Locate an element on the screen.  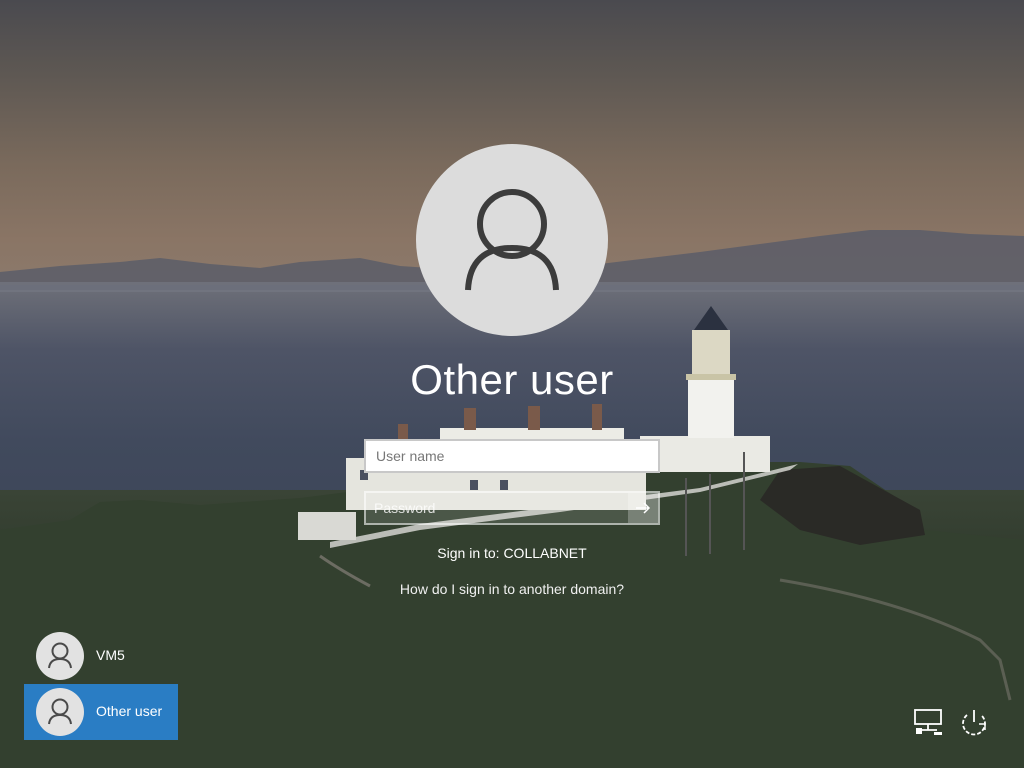
another-domain-help-link: How do I sign in to another domain? is located at coordinates (512, 589).